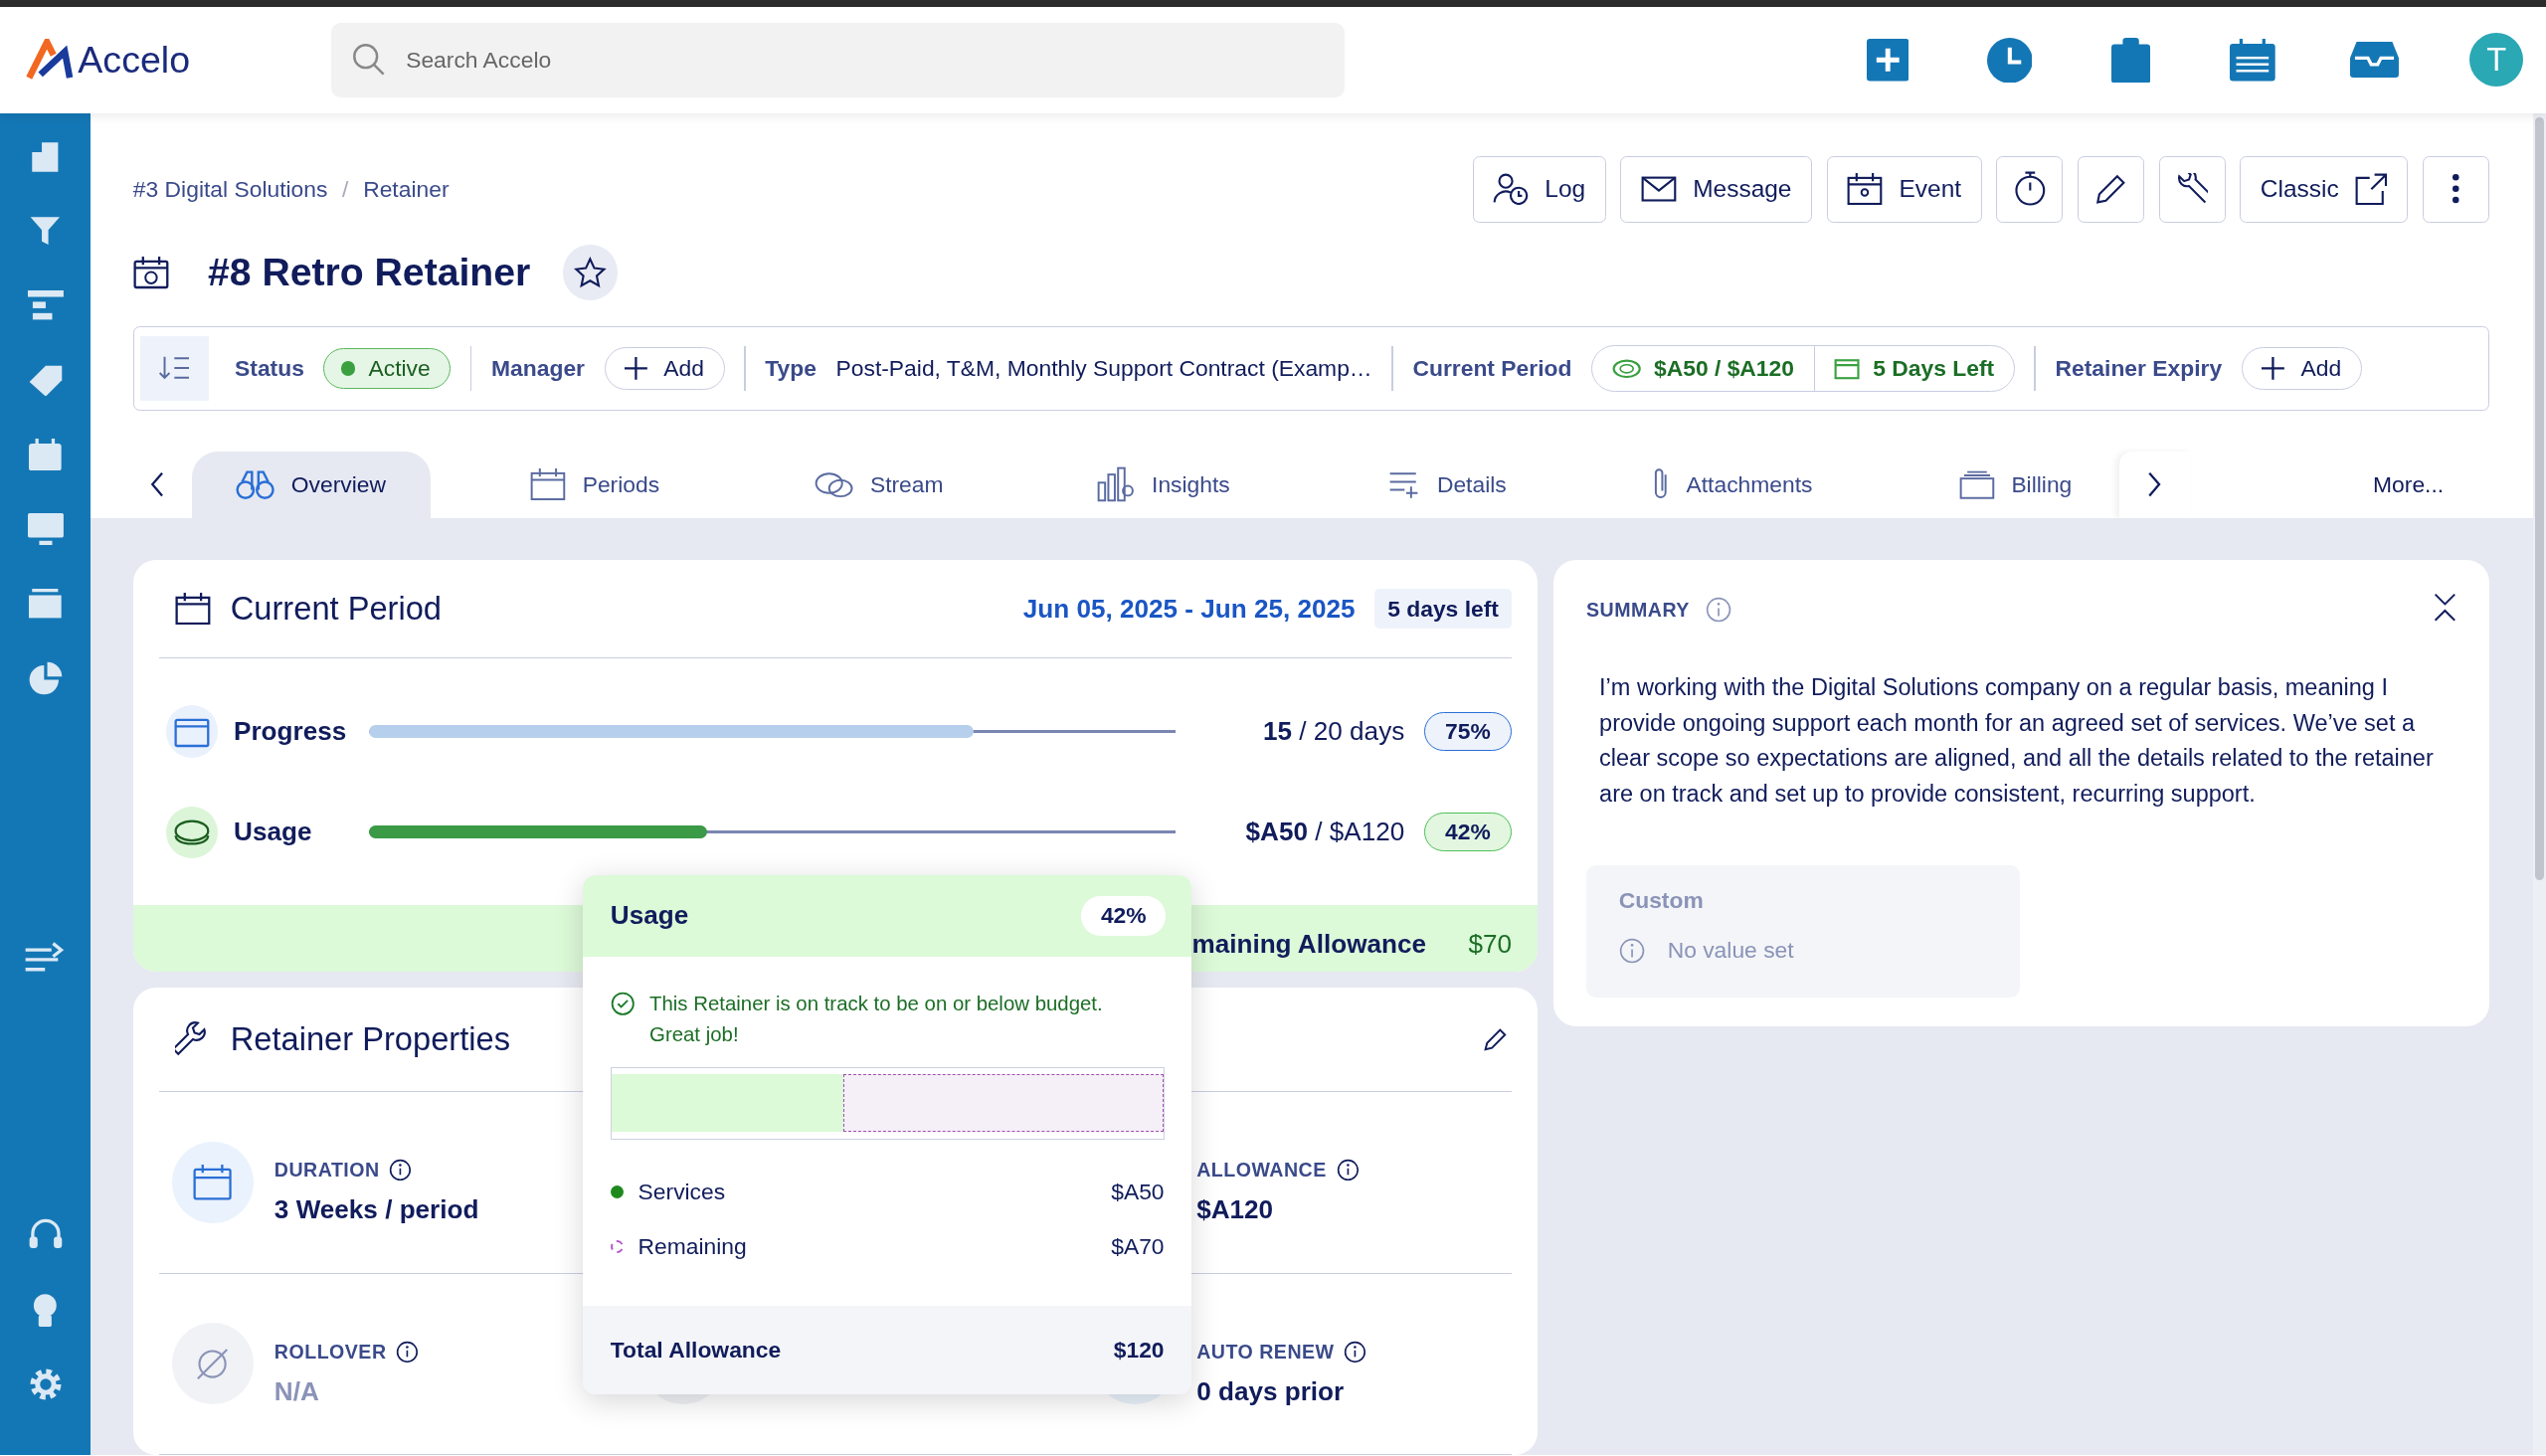  I want to click on clipboard-icon, so click(2131, 60).